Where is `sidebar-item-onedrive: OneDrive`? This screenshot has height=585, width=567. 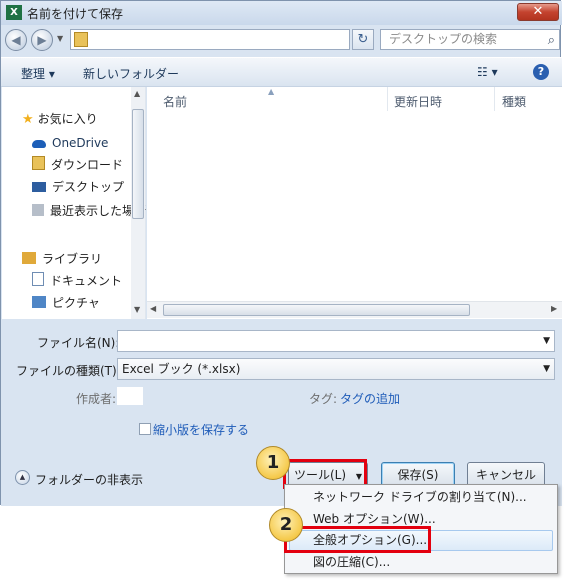 sidebar-item-onedrive: OneDrive is located at coordinates (70, 143).